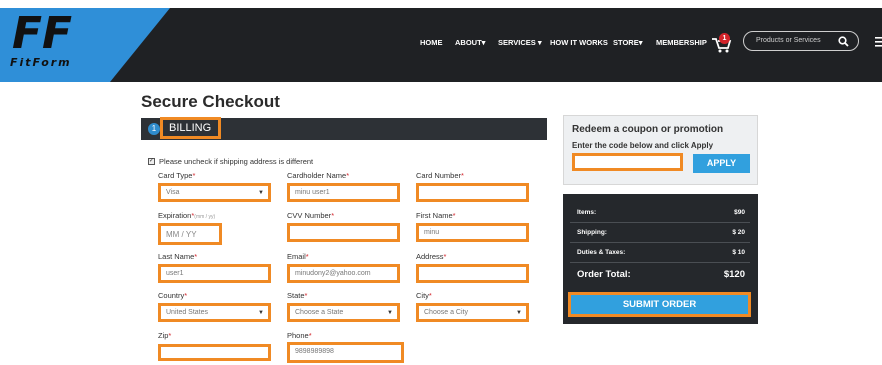 The image size is (882, 365). What do you see at coordinates (312, 192) in the screenshot?
I see `cardholder-value: minu user1` at bounding box center [312, 192].